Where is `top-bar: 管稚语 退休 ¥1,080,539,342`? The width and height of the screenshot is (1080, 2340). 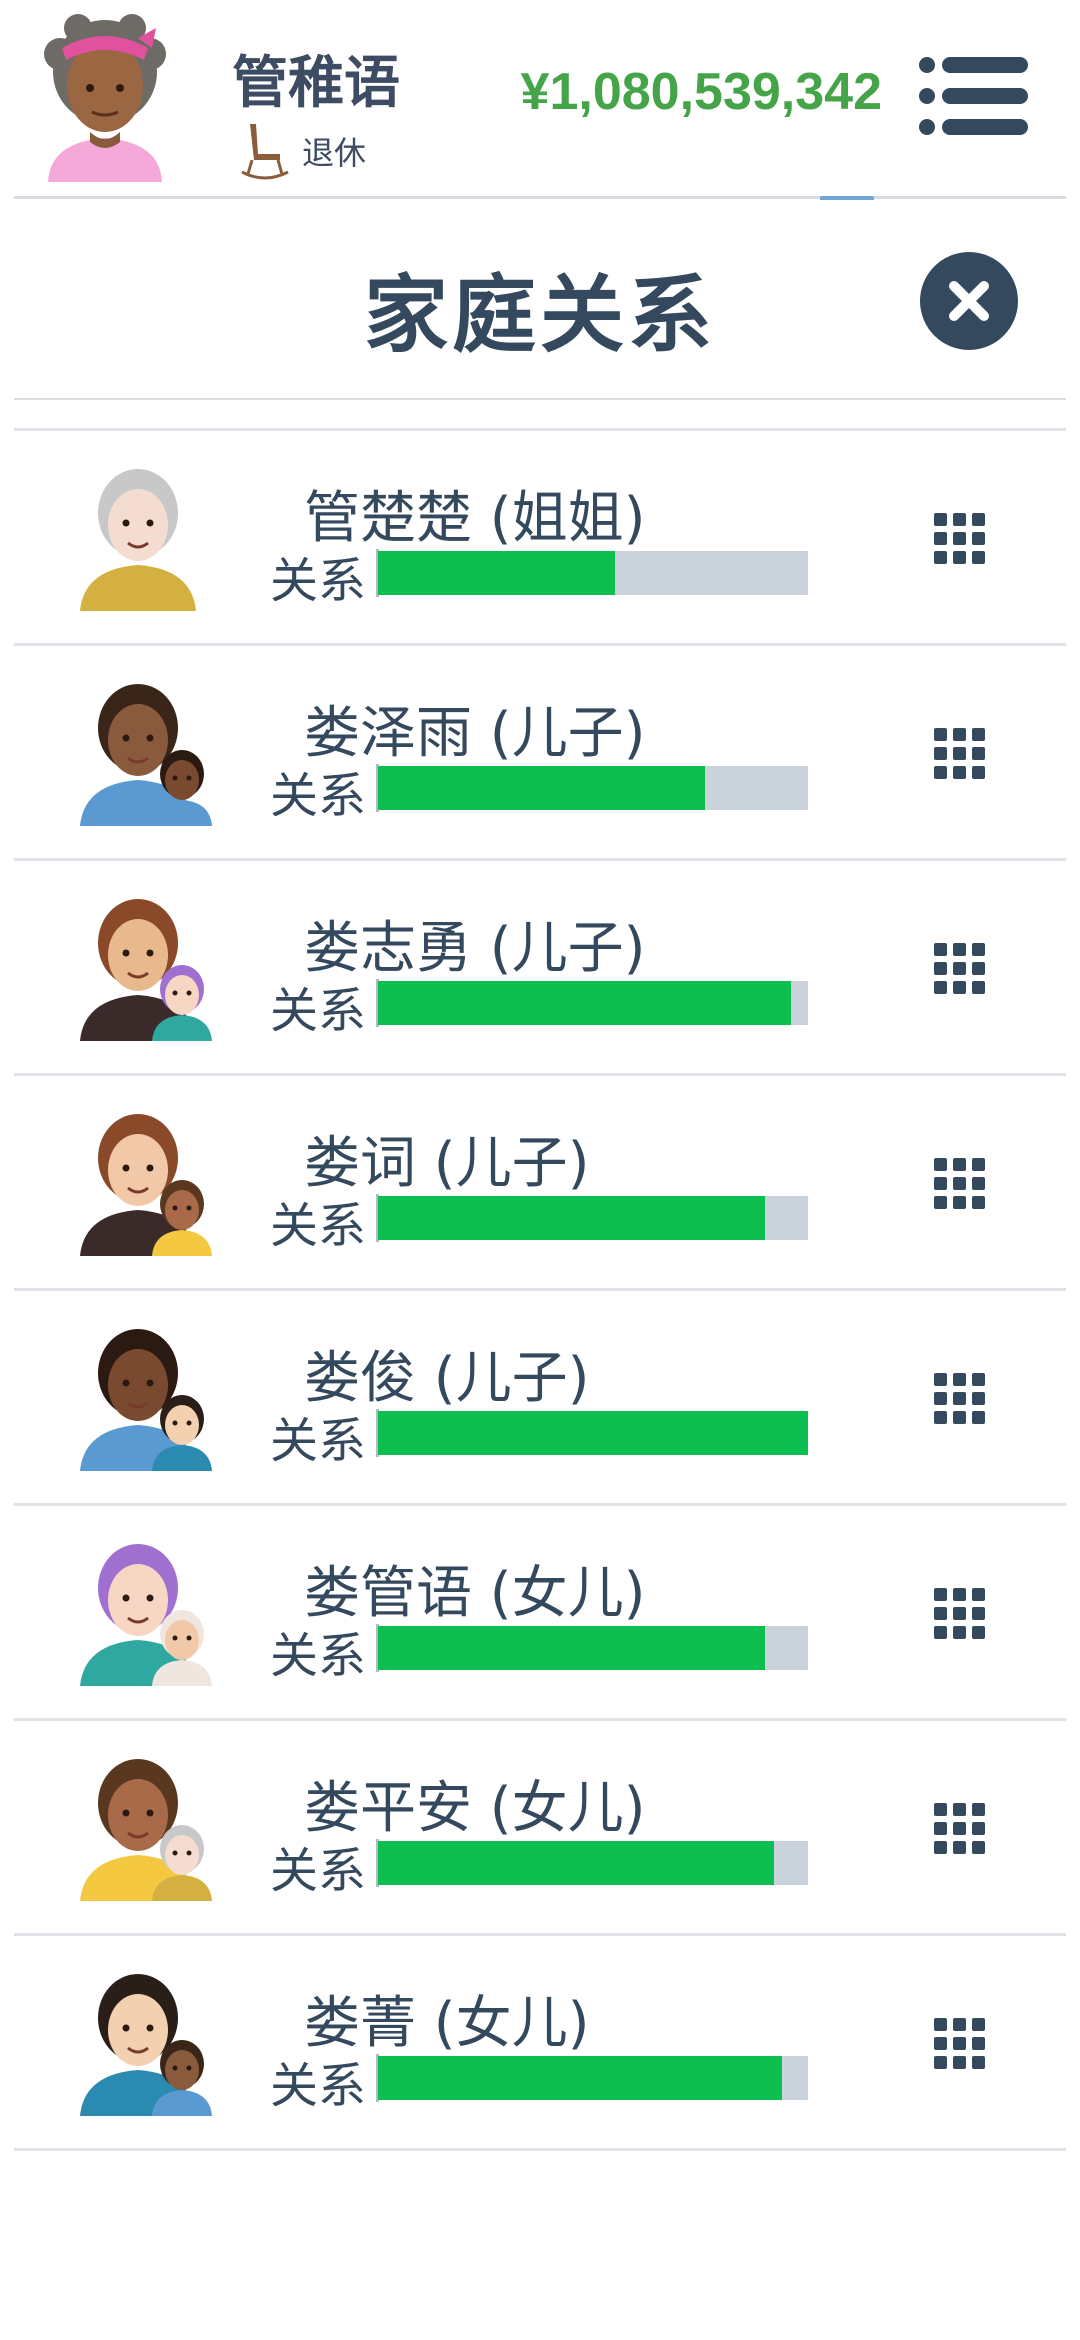
top-bar: 管稚语 退休 ¥1,080,539,342 is located at coordinates (540, 98).